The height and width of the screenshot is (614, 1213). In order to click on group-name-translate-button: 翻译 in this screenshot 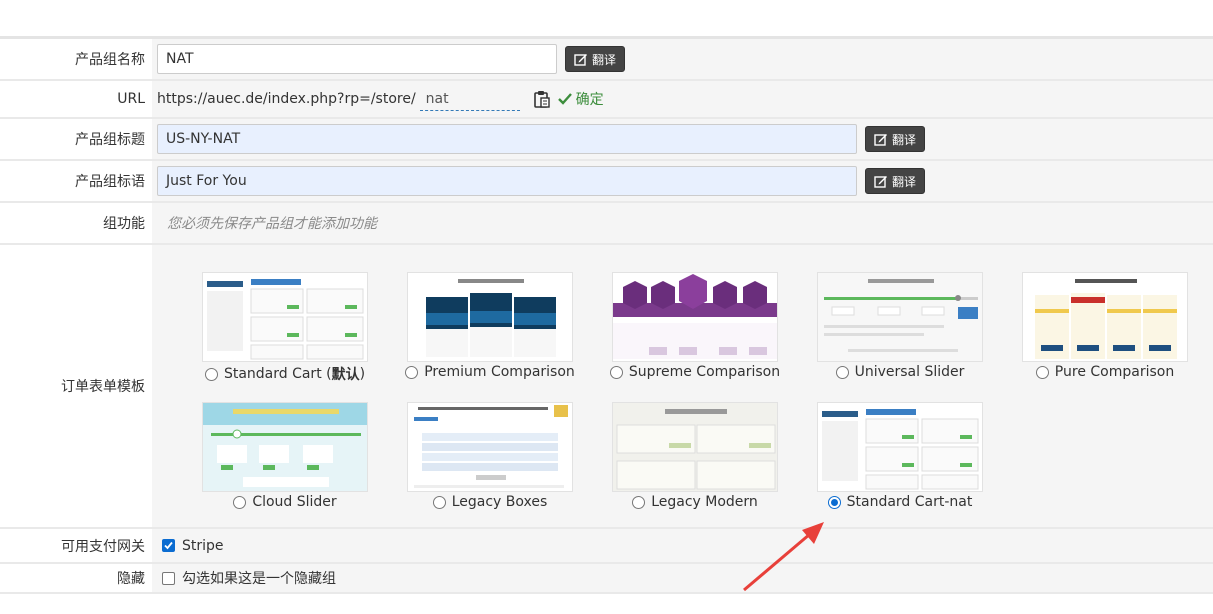, I will do `click(595, 59)`.